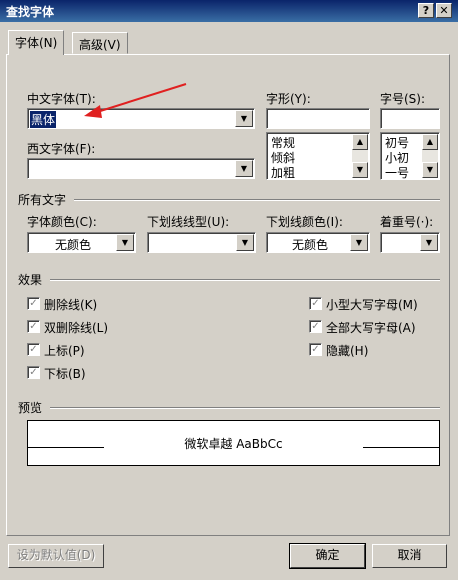 The height and width of the screenshot is (580, 458). What do you see at coordinates (65, 374) in the screenshot?
I see `subscript-label: 下标(B)` at bounding box center [65, 374].